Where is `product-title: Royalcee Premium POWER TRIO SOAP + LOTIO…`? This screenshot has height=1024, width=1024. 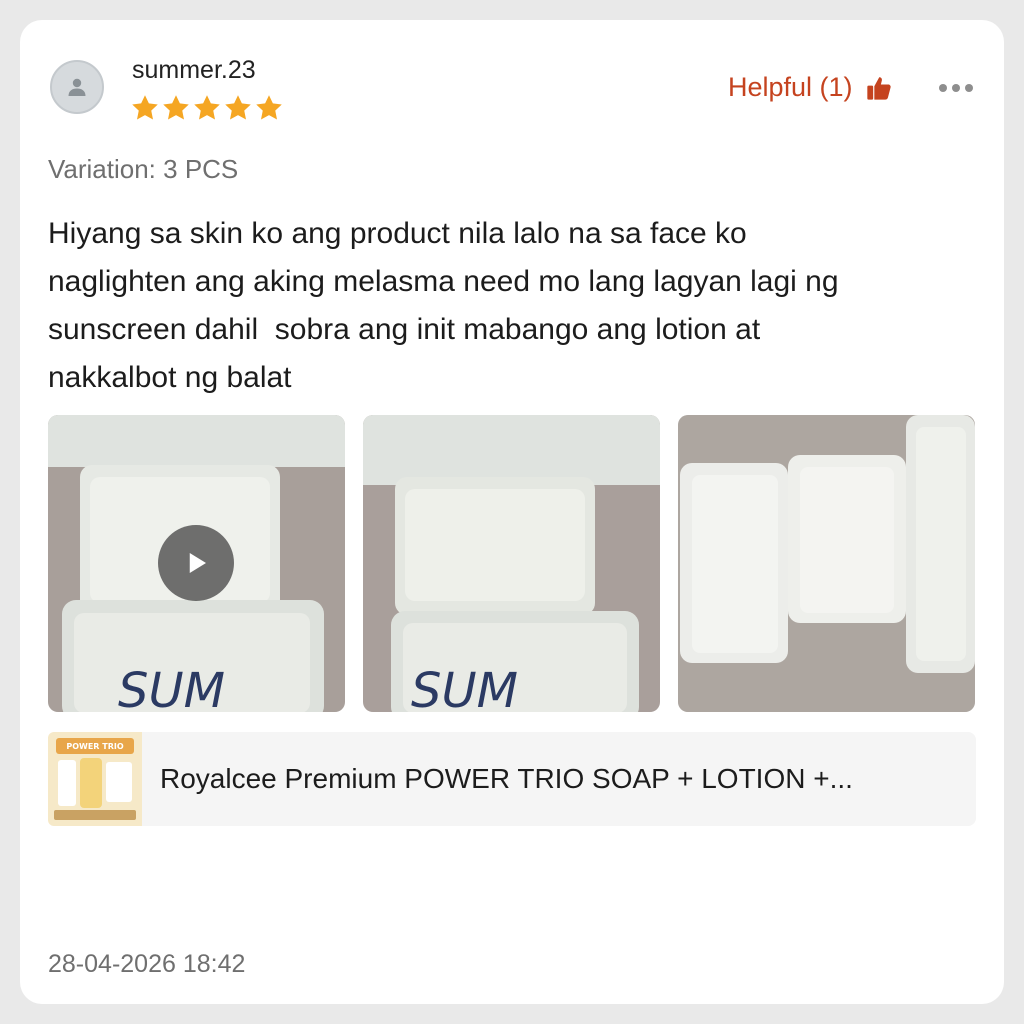 product-title: Royalcee Premium POWER TRIO SOAP + LOTIO… is located at coordinates (506, 778).